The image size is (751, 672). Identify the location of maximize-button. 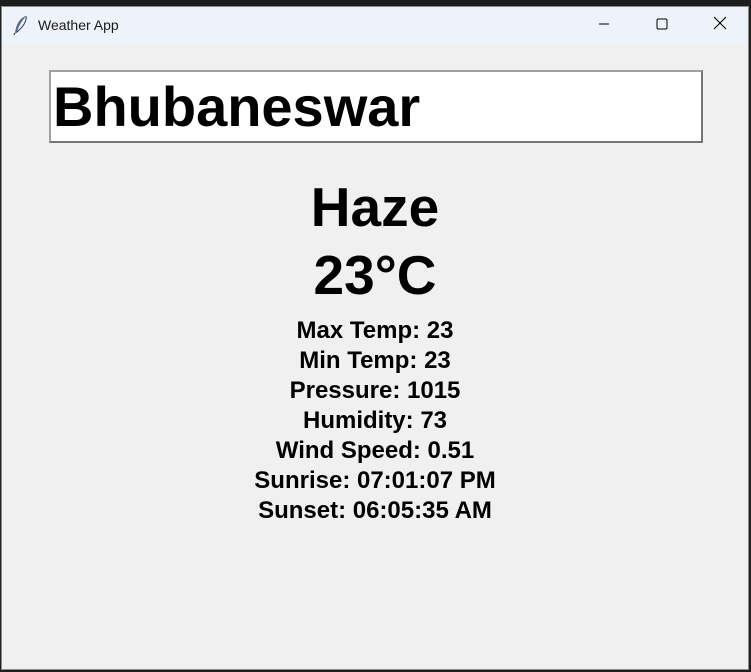
(662, 25).